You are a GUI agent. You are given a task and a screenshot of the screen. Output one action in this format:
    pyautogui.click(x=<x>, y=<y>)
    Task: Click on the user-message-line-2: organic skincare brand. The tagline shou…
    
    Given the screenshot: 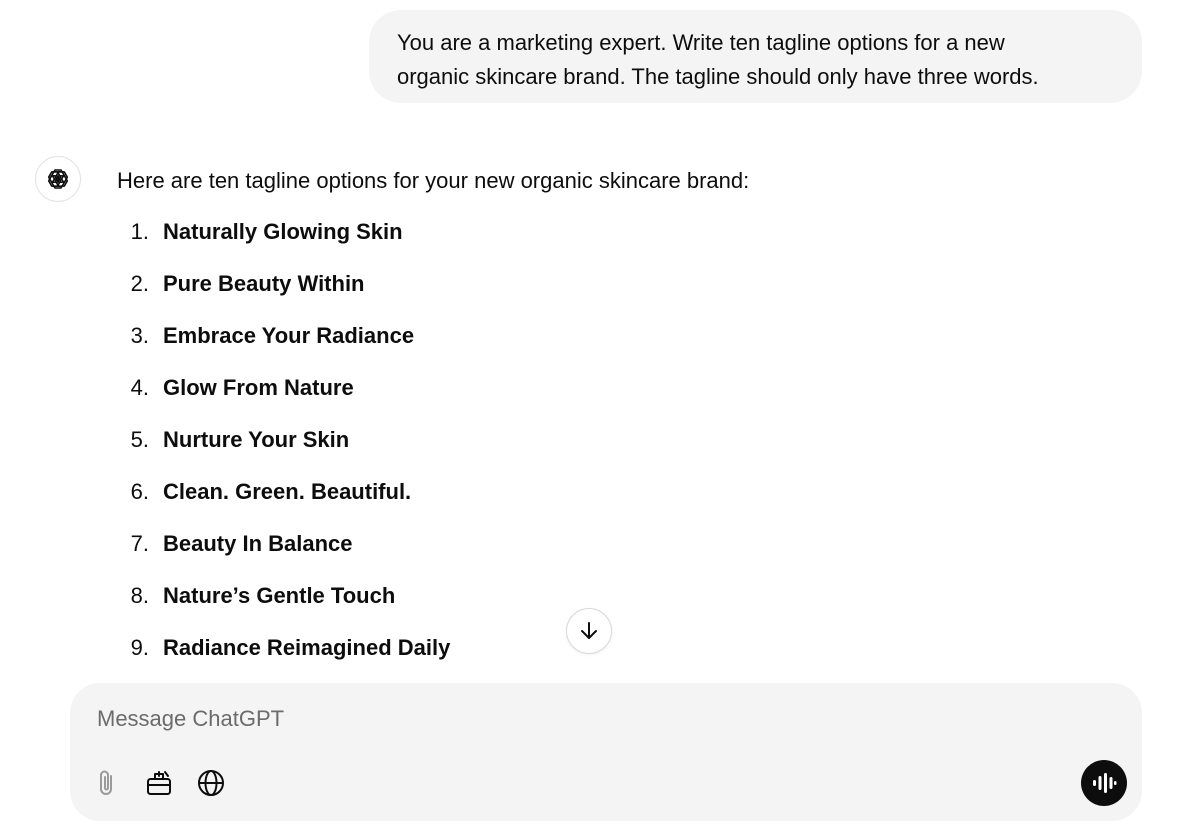 What is the action you would take?
    pyautogui.click(x=718, y=76)
    